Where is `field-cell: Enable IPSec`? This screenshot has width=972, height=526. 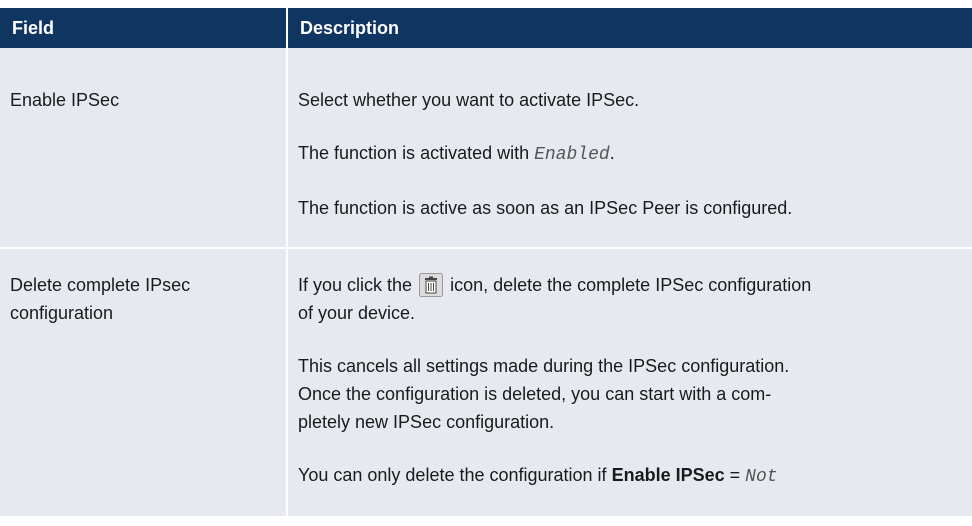 field-cell: Enable IPSec is located at coordinates (144, 148).